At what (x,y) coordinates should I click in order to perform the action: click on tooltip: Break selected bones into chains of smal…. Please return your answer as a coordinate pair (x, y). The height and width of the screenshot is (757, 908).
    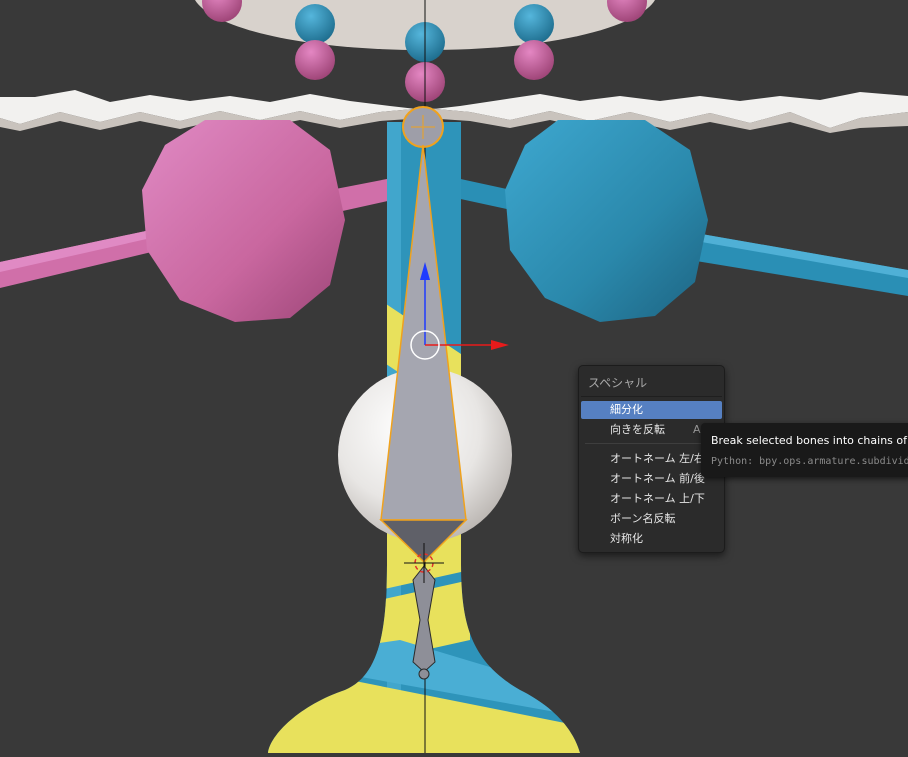
    Looking at the image, I should click on (804, 450).